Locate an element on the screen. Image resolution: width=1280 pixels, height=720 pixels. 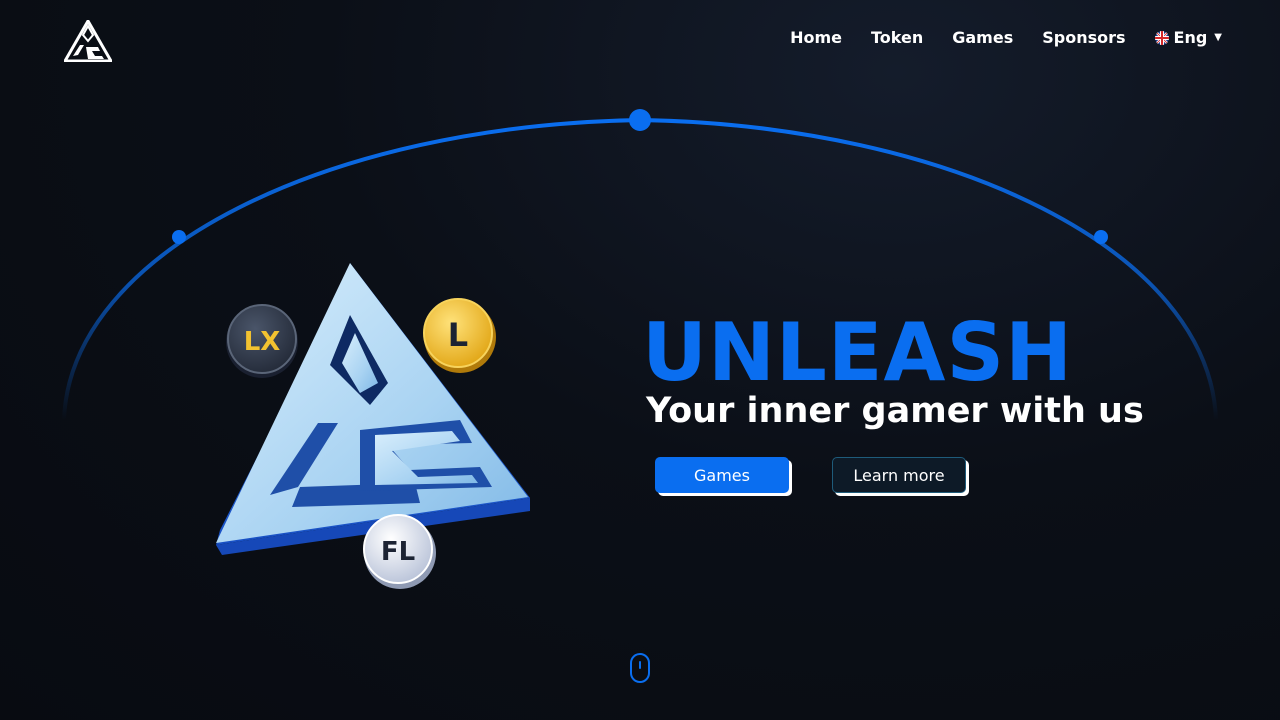
orbit-dot-right is located at coordinates (1101, 237).